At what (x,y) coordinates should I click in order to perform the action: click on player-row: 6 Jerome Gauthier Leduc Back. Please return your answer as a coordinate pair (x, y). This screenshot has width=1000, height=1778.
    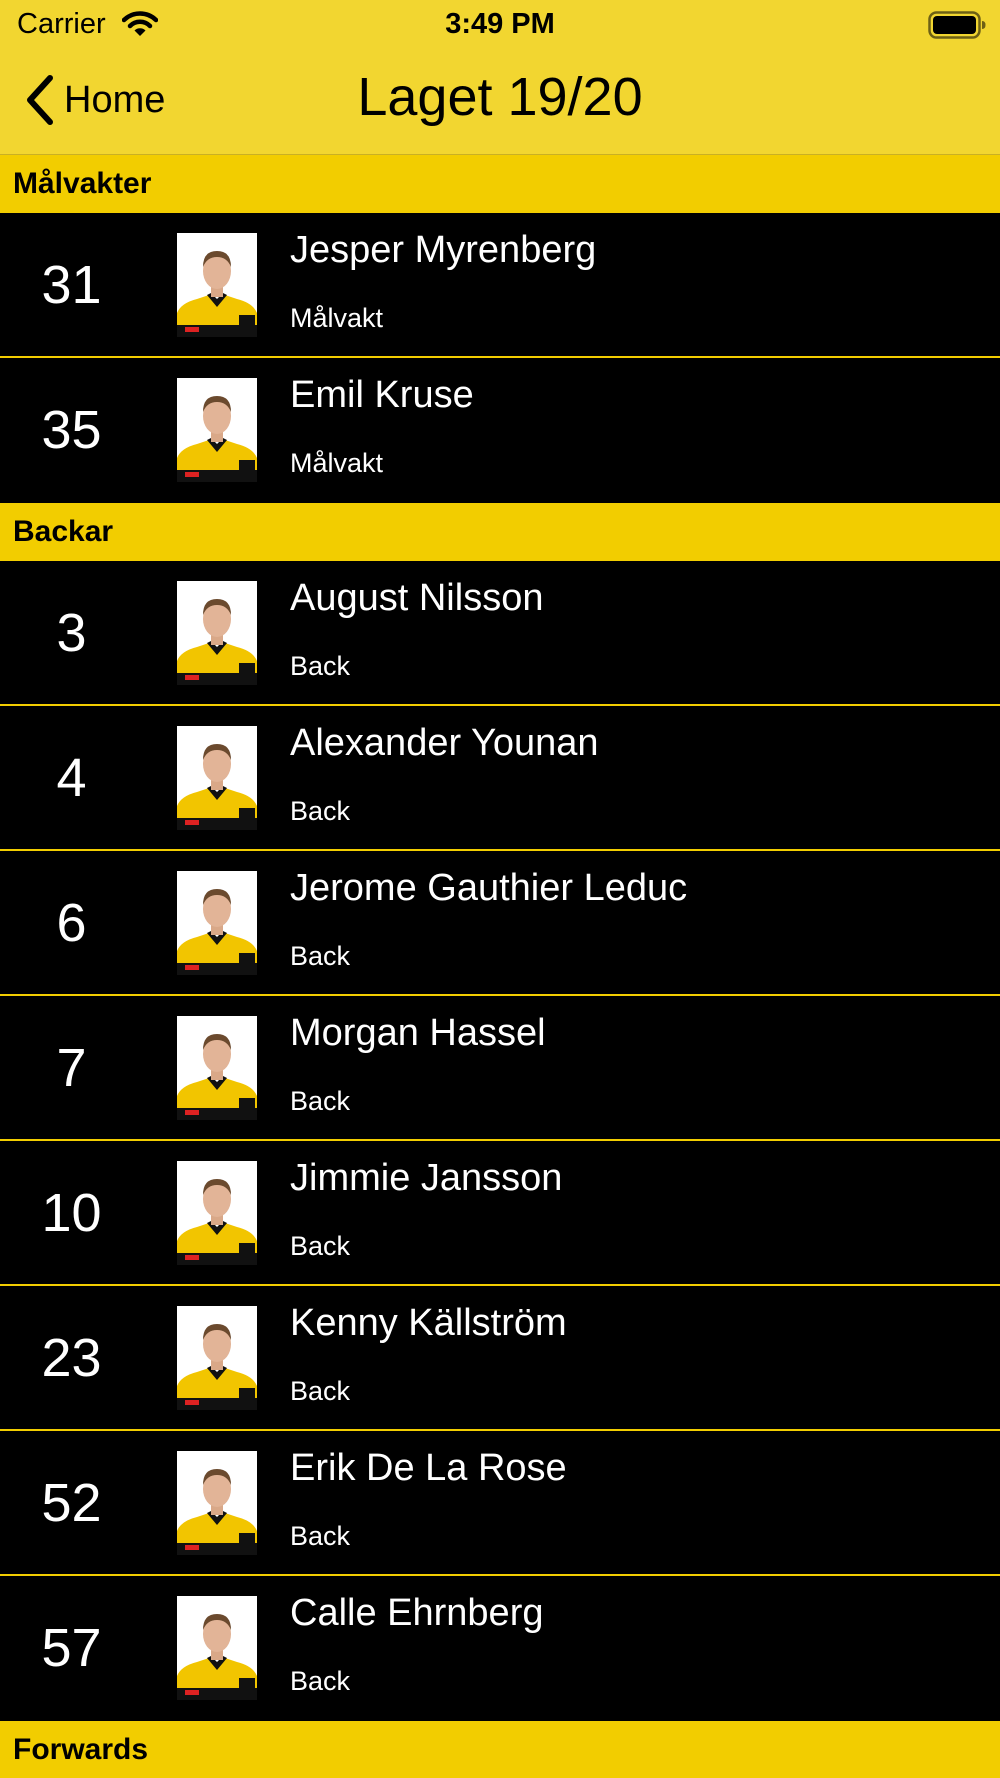
    Looking at the image, I should click on (500, 923).